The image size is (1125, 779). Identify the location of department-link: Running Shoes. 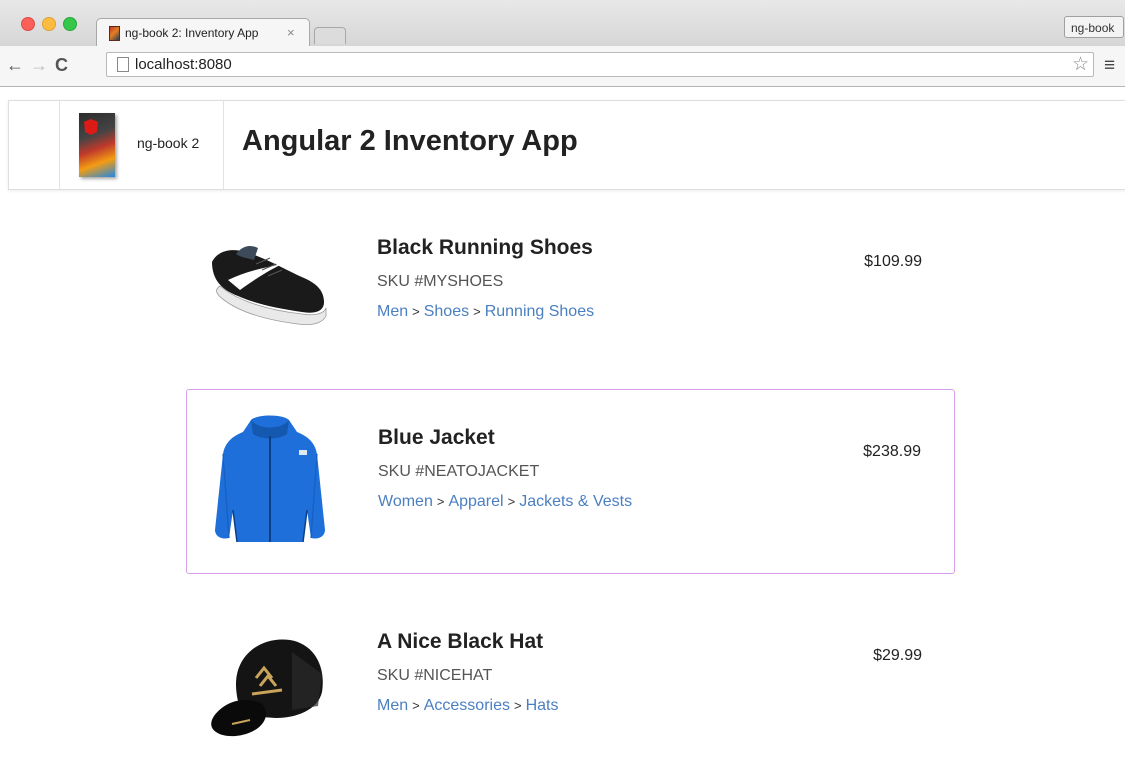
(539, 311).